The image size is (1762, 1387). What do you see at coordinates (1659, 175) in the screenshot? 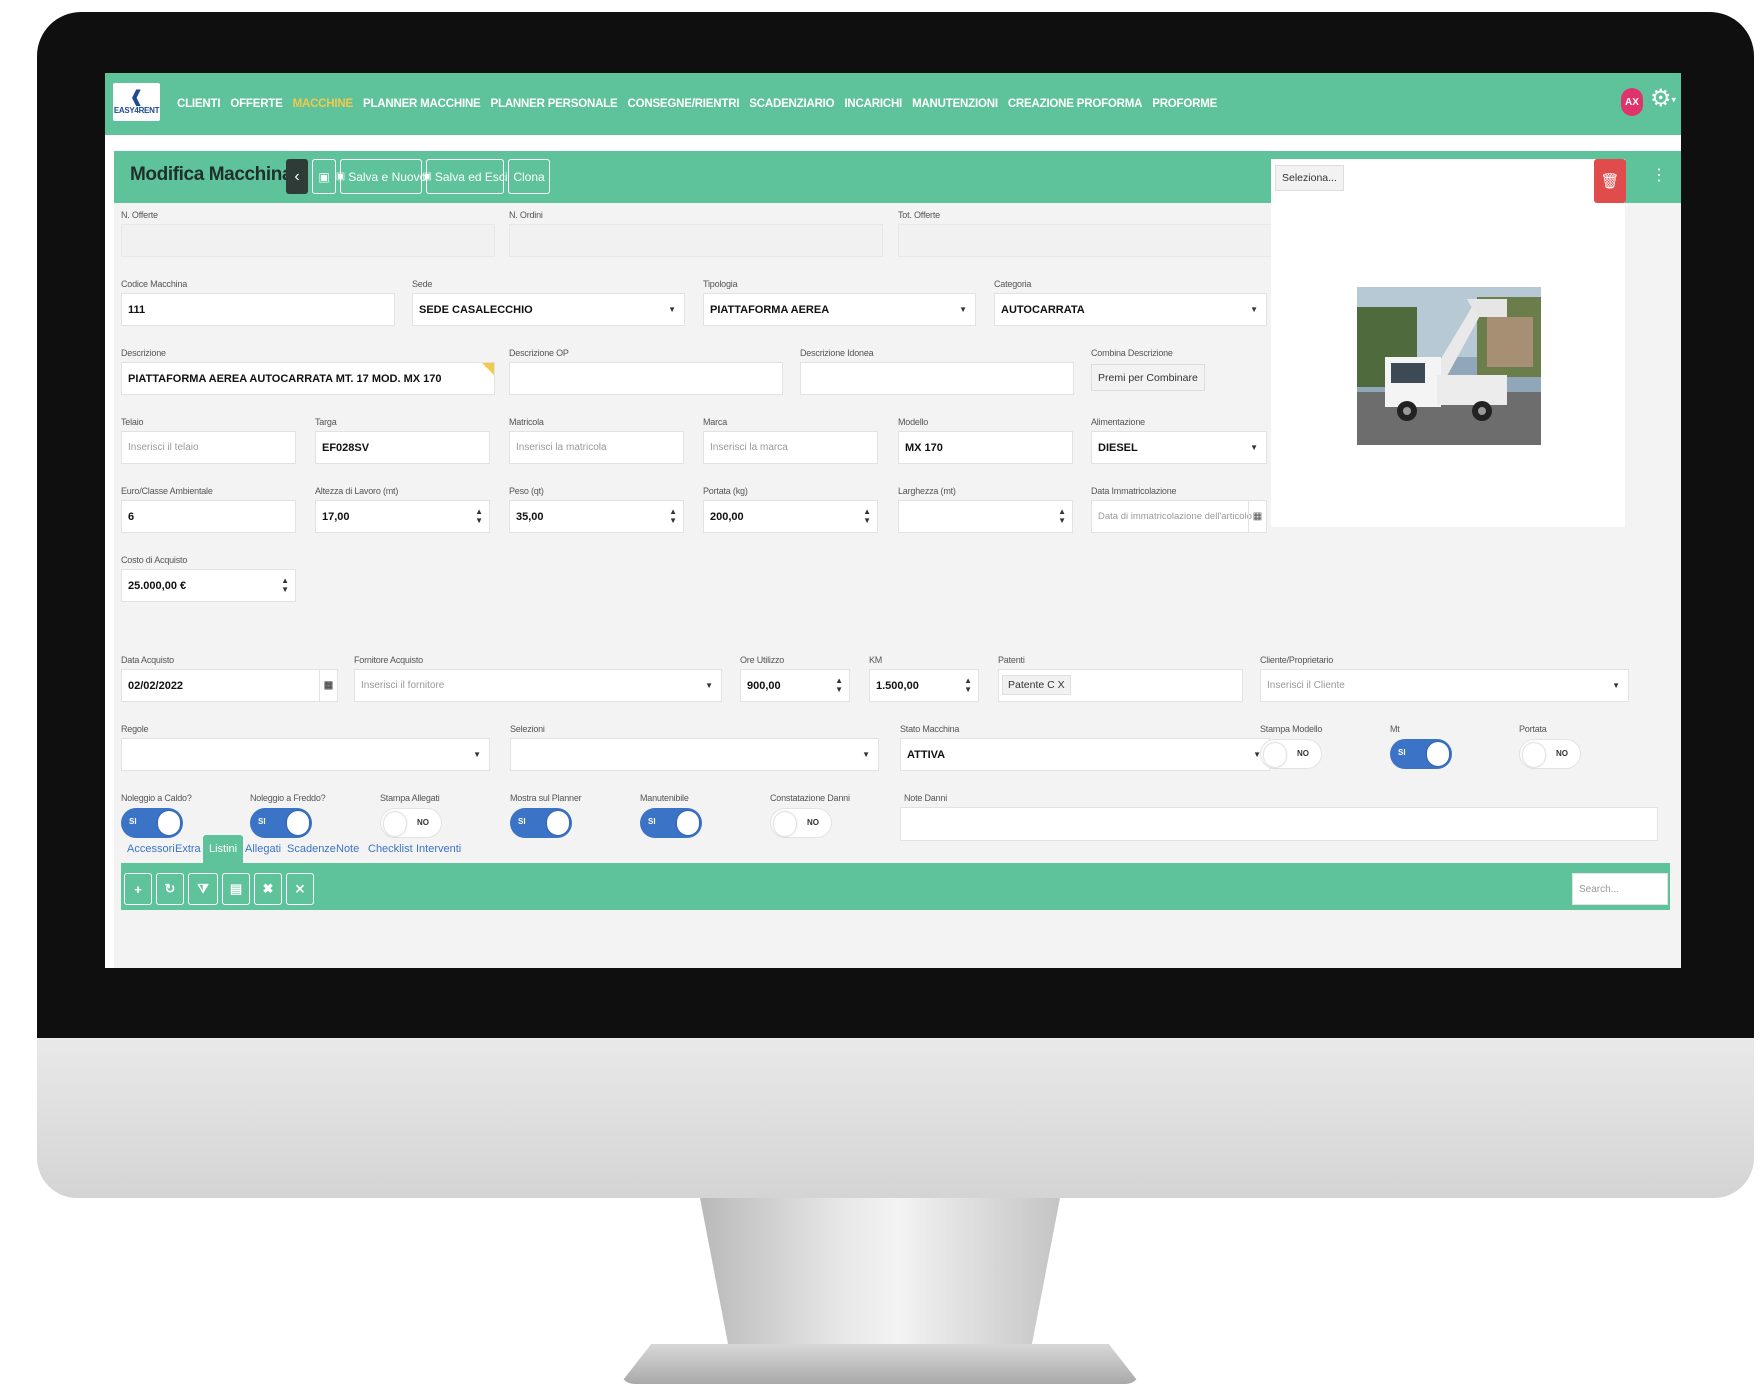
I see `kebab-menu-icon: ⋮` at bounding box center [1659, 175].